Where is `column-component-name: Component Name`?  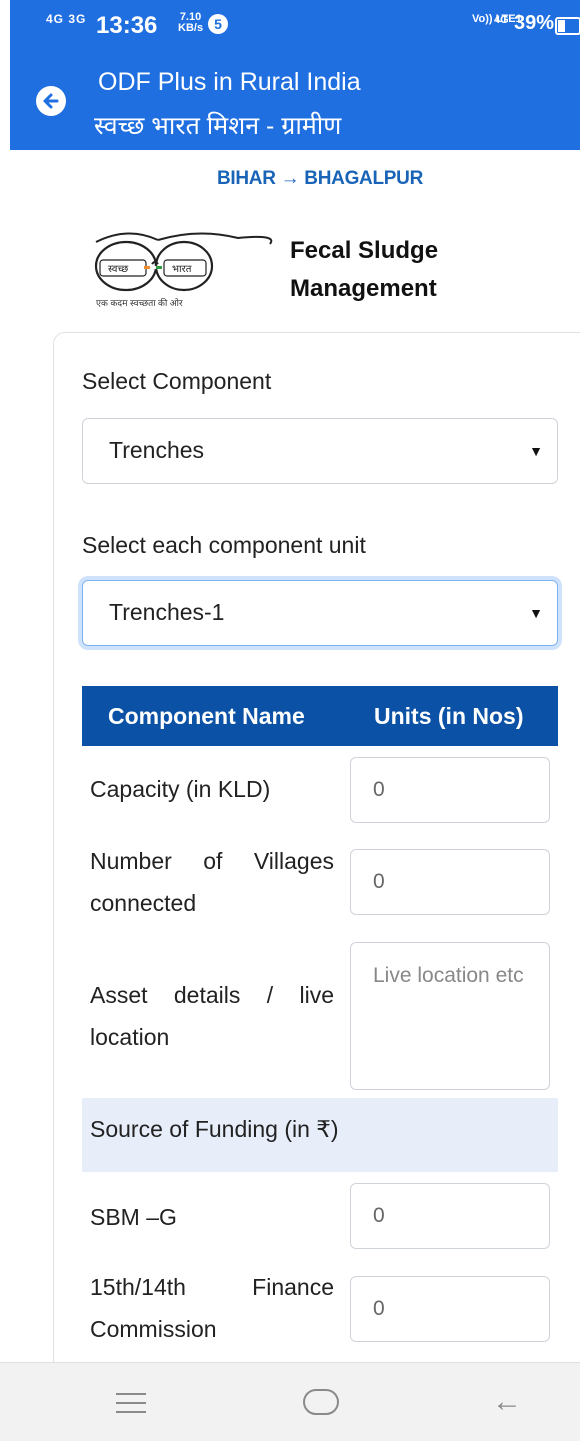
column-component-name: Component Name is located at coordinates (206, 716).